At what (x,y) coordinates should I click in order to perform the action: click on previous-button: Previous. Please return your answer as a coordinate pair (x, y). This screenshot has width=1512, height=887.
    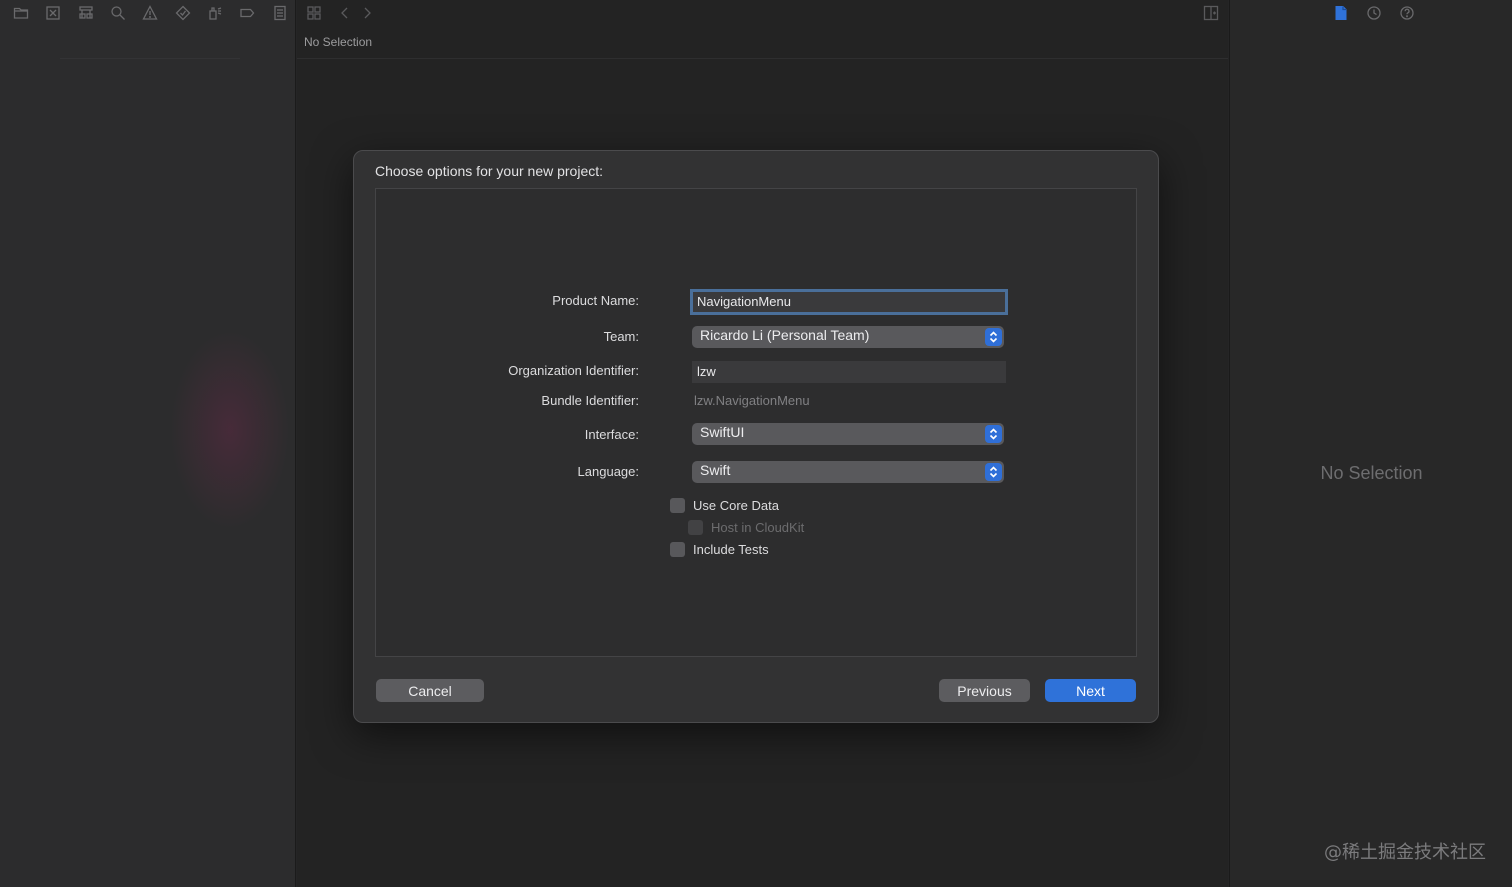
    Looking at the image, I should click on (984, 690).